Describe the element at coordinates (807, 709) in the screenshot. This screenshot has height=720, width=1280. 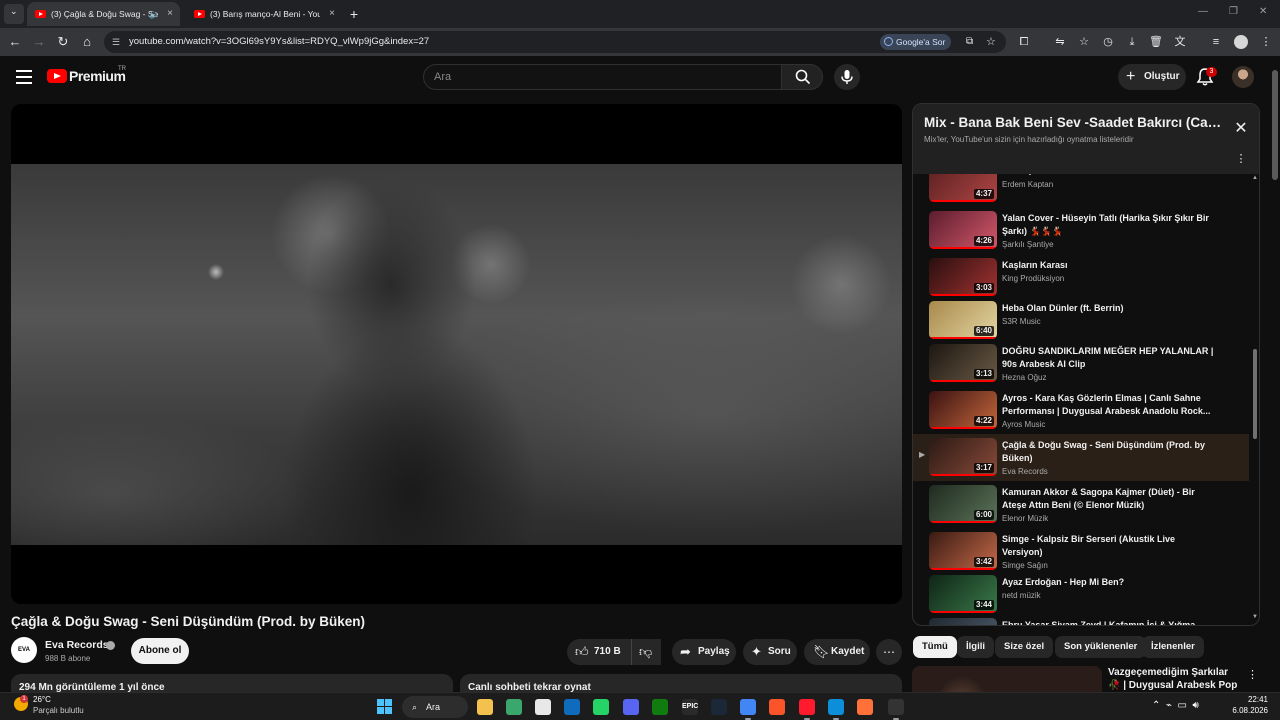
I see `opera-icon` at that location.